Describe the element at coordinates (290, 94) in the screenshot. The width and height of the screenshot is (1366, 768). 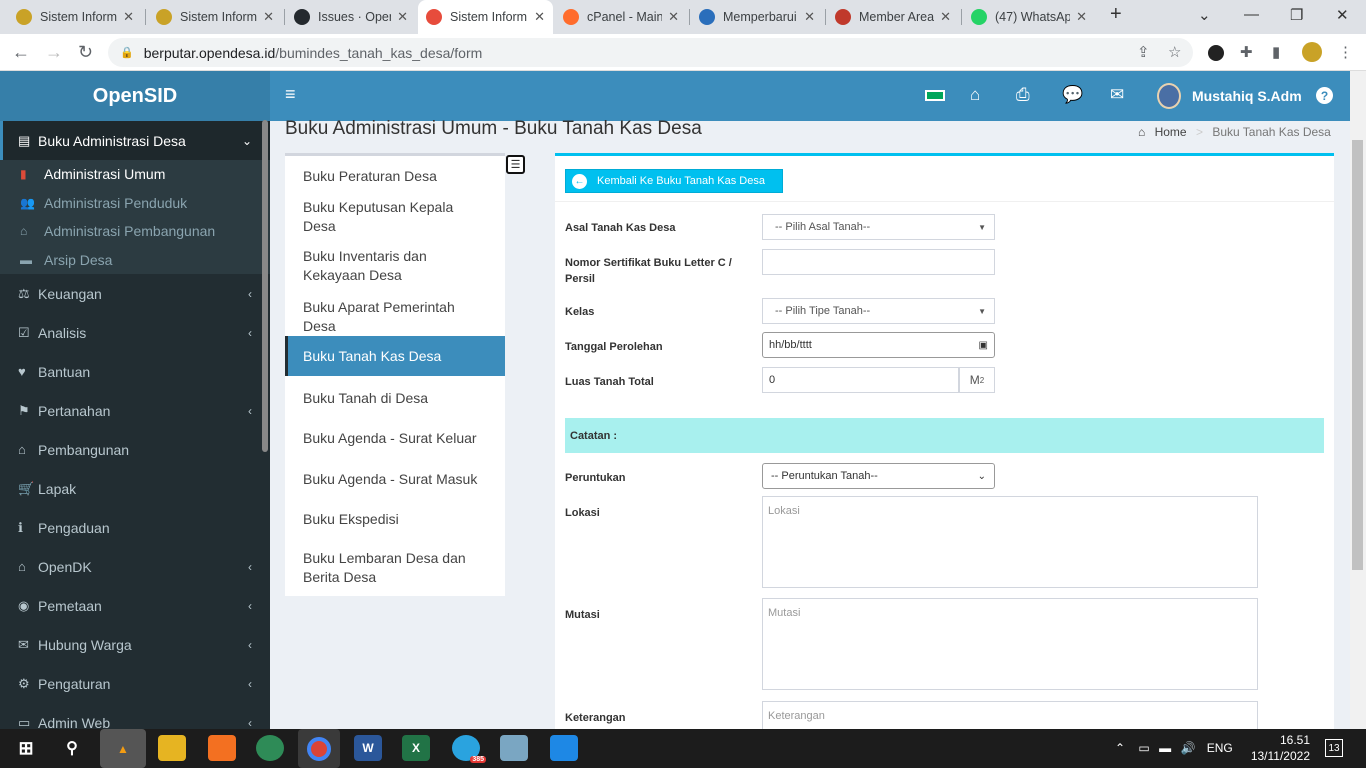
I see `hamburger-menu-icon: ≡` at that location.